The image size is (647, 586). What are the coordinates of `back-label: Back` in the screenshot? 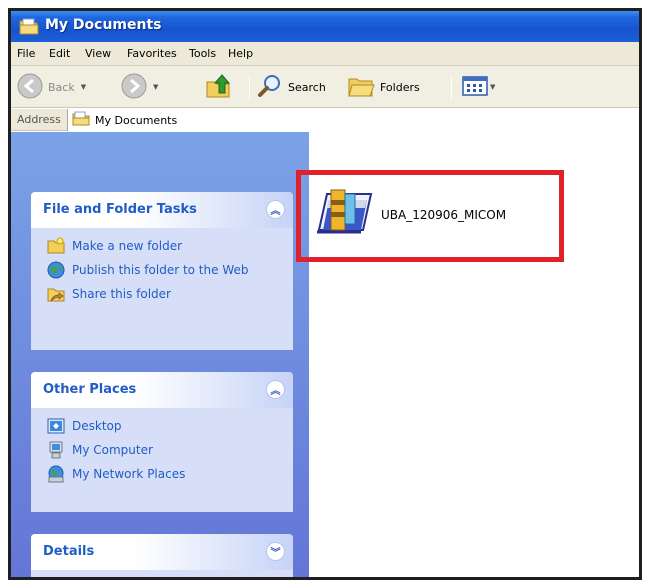 It's located at (61, 87).